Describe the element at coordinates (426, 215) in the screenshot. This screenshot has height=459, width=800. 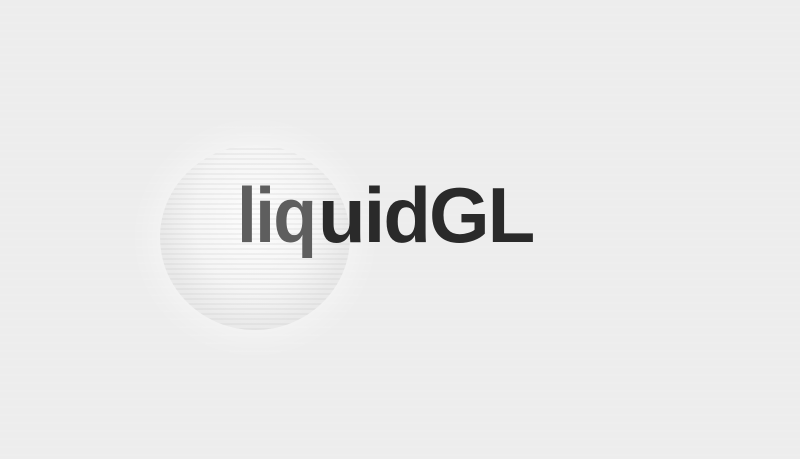
I see `logo-plain-text: uidGL` at that location.